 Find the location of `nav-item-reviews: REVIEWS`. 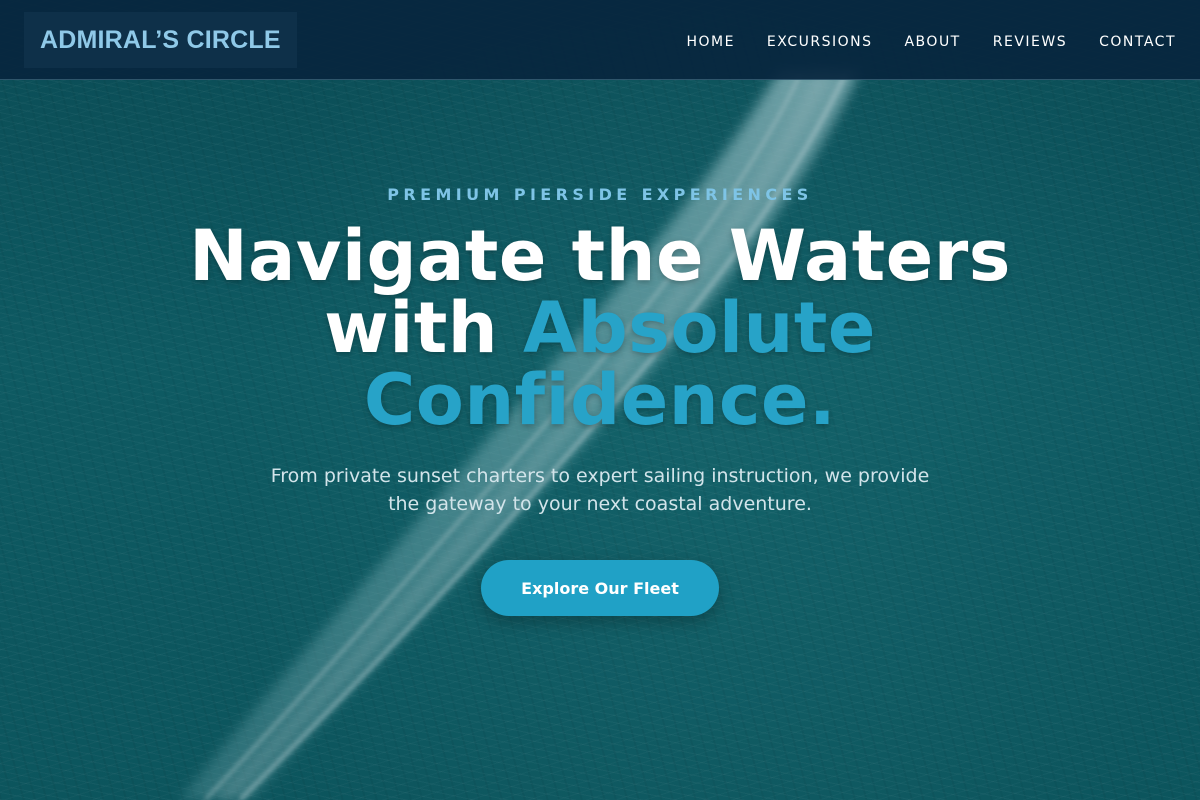

nav-item-reviews: REVIEWS is located at coordinates (1030, 40).